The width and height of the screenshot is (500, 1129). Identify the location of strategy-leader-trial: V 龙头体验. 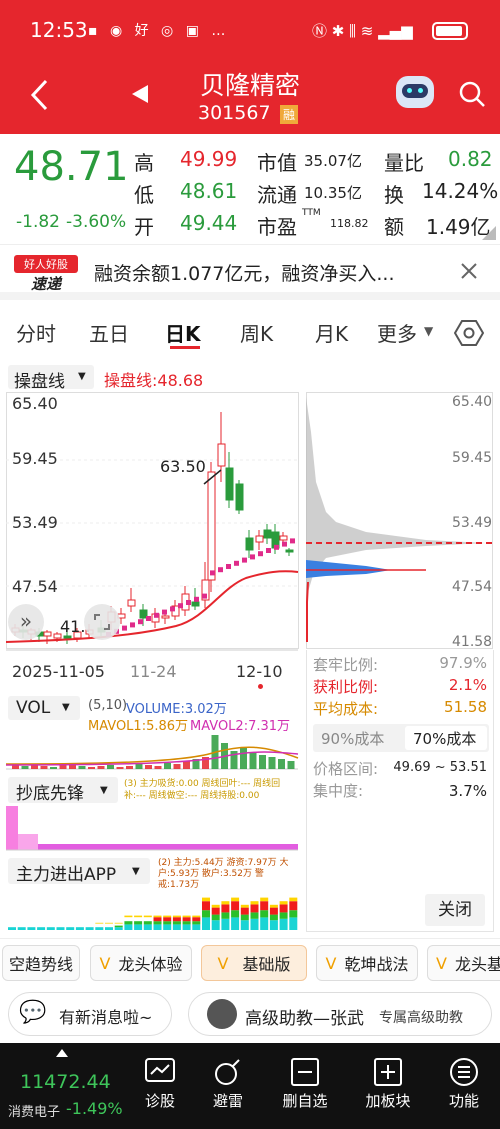
(141, 963).